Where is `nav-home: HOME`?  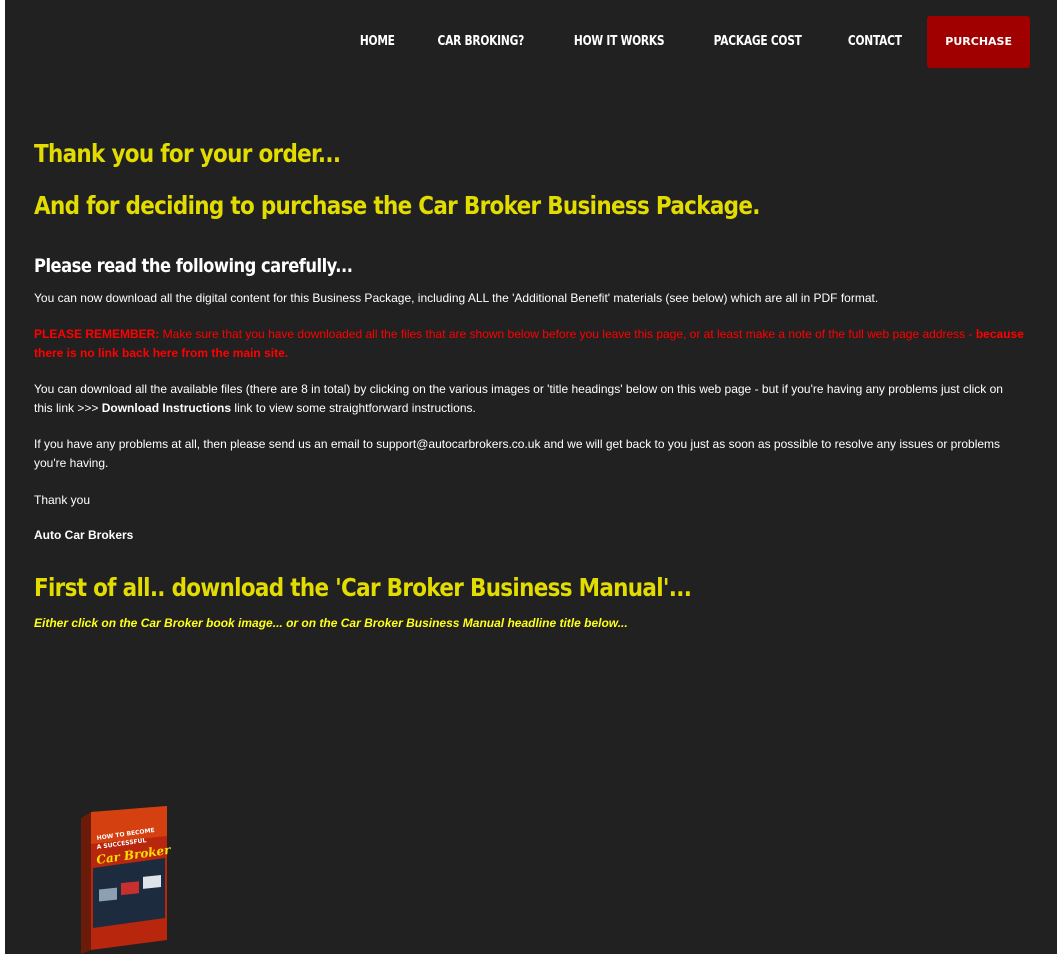
nav-home: HOME is located at coordinates (377, 42).